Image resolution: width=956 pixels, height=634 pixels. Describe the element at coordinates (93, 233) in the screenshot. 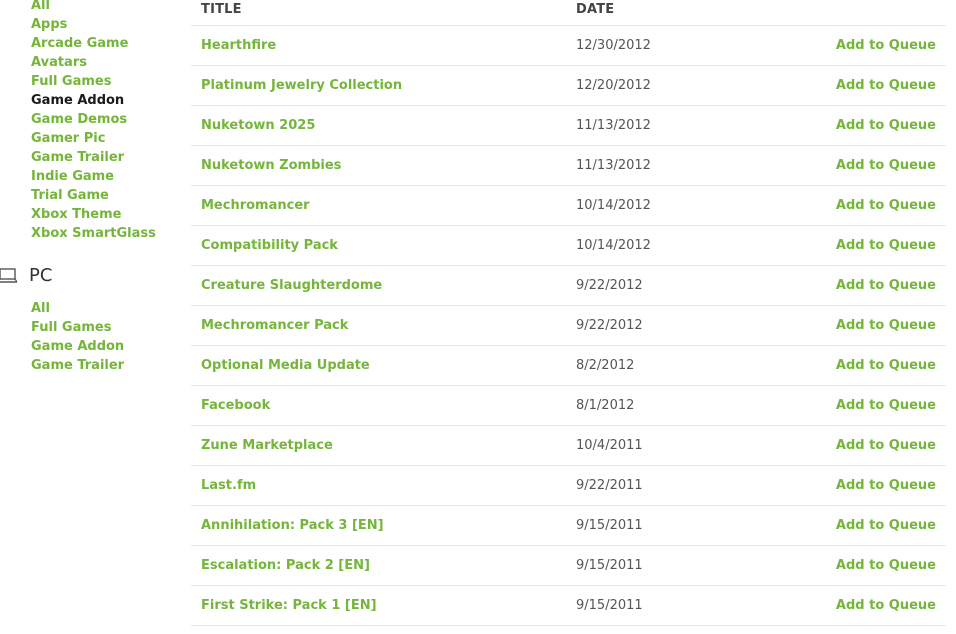

I see `sidebar-item-xbox-smartglass: Xbox SmartGlass` at that location.